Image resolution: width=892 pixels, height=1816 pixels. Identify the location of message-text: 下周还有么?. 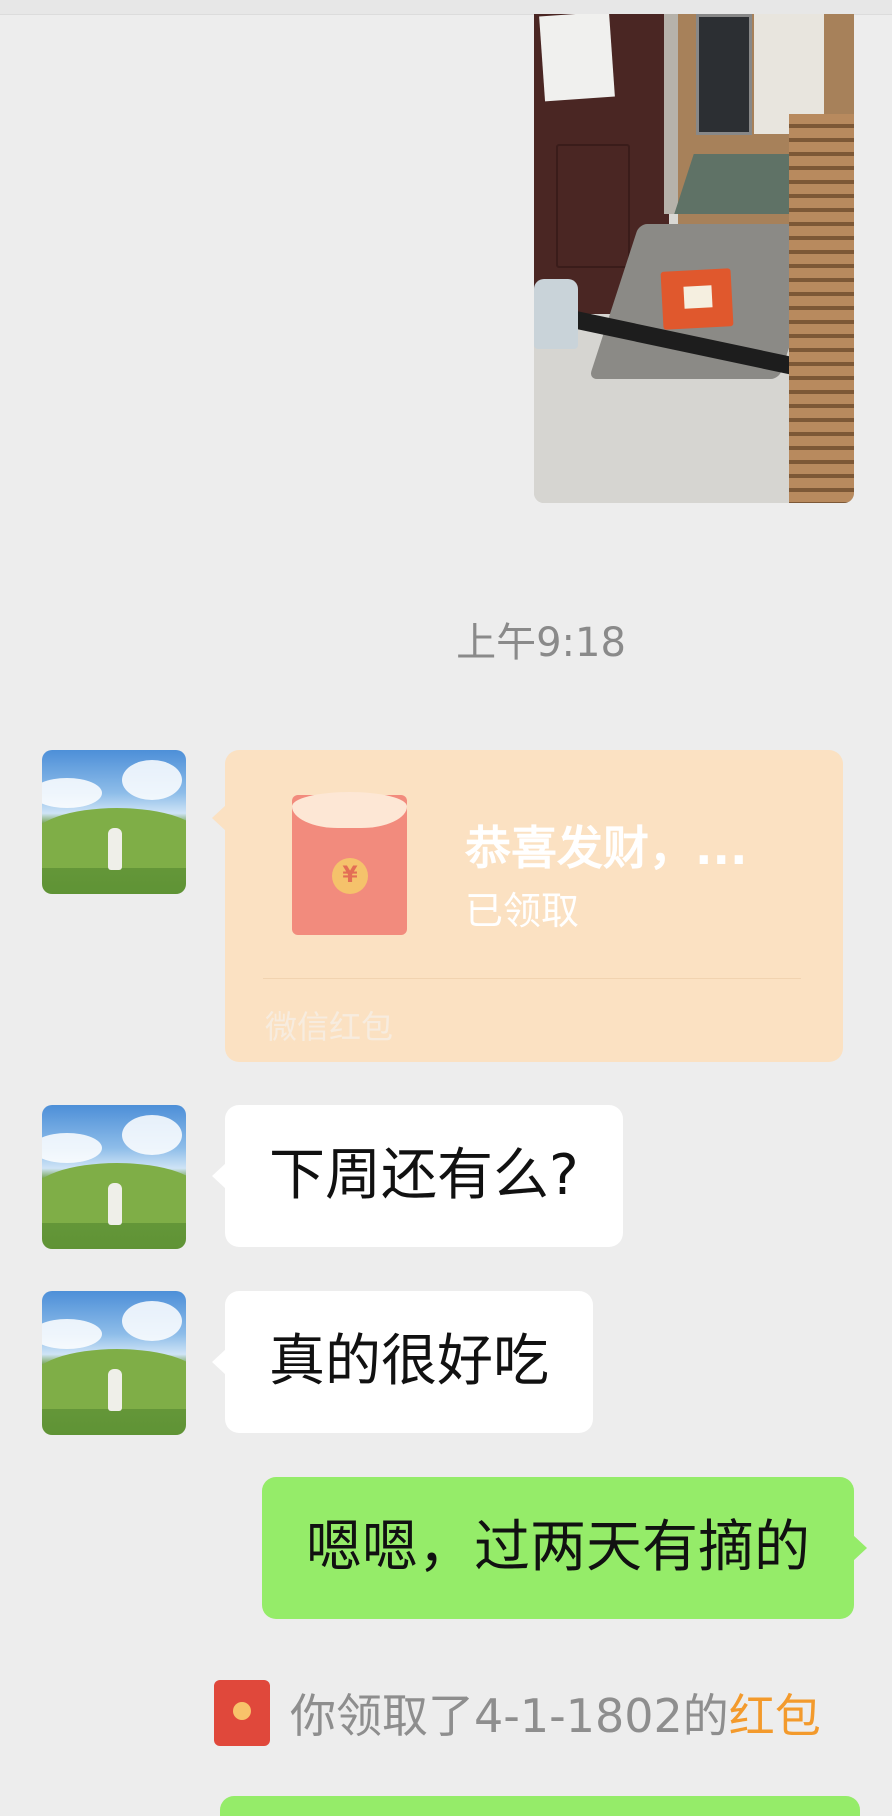
(424, 1175).